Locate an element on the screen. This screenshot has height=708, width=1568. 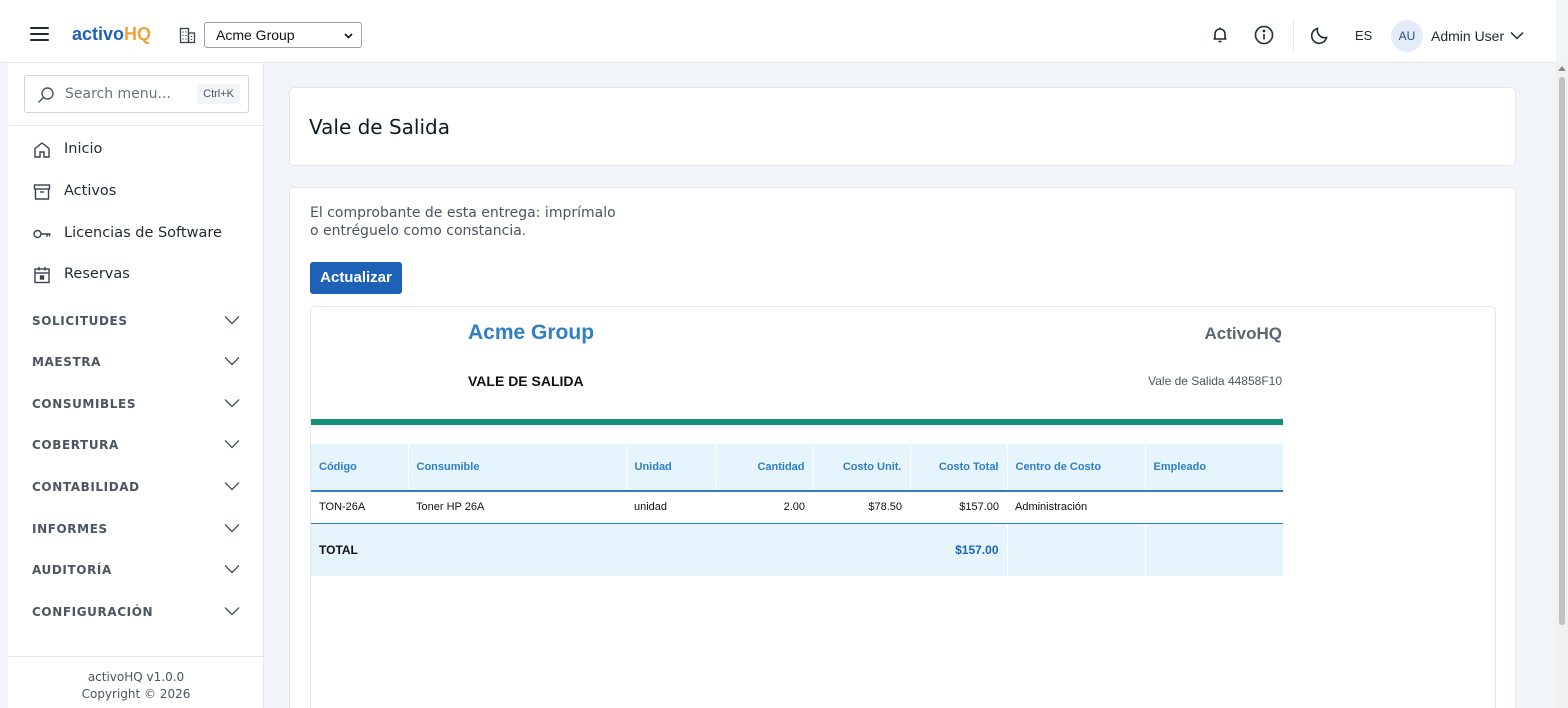
logo-text-hq: HQ is located at coordinates (138, 34).